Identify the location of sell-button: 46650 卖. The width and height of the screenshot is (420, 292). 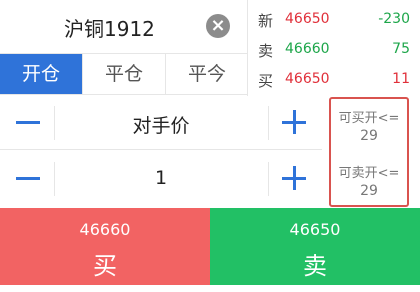
(315, 246).